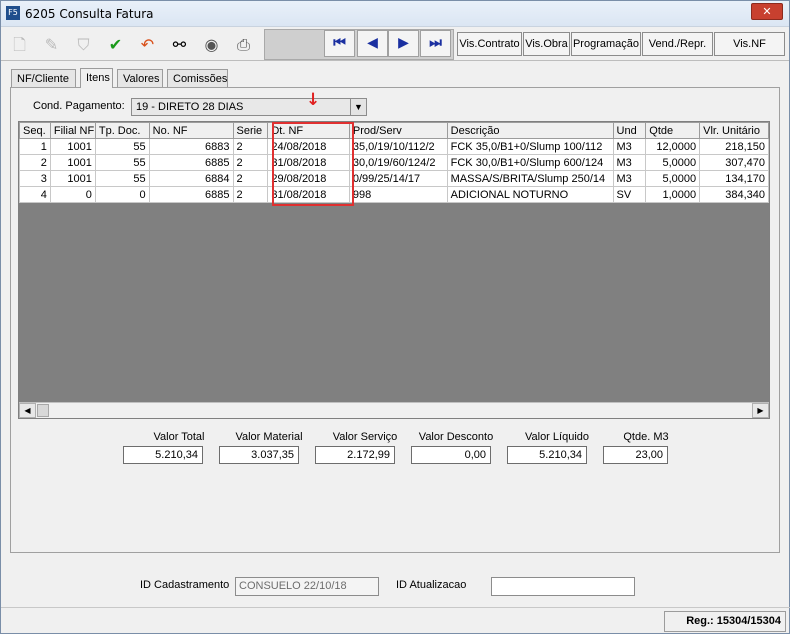  Describe the element at coordinates (563, 586) in the screenshot. I see `id-atualizacao-field` at that location.